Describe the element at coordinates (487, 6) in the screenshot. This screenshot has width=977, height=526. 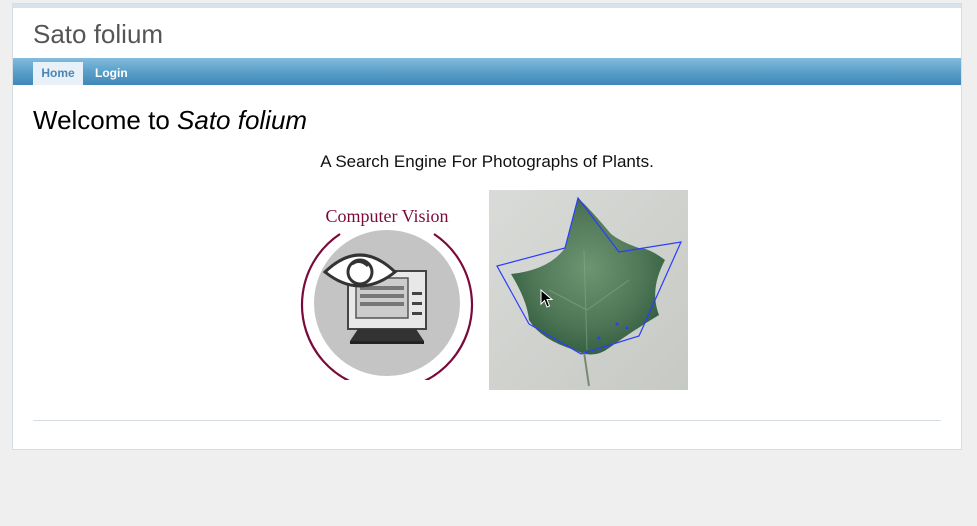
I see `top-accent-bar` at that location.